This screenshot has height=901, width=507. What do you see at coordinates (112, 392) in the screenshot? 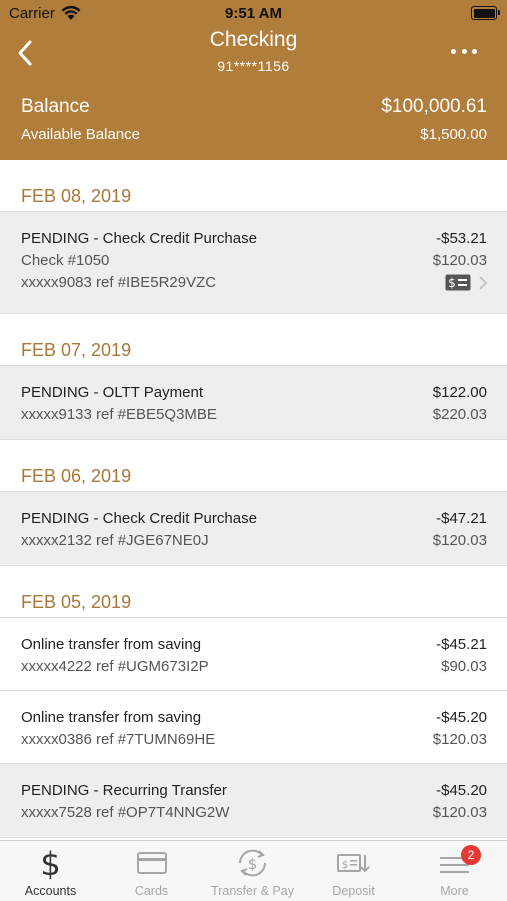
I see `transaction-description: PENDING - OLTT Payment` at bounding box center [112, 392].